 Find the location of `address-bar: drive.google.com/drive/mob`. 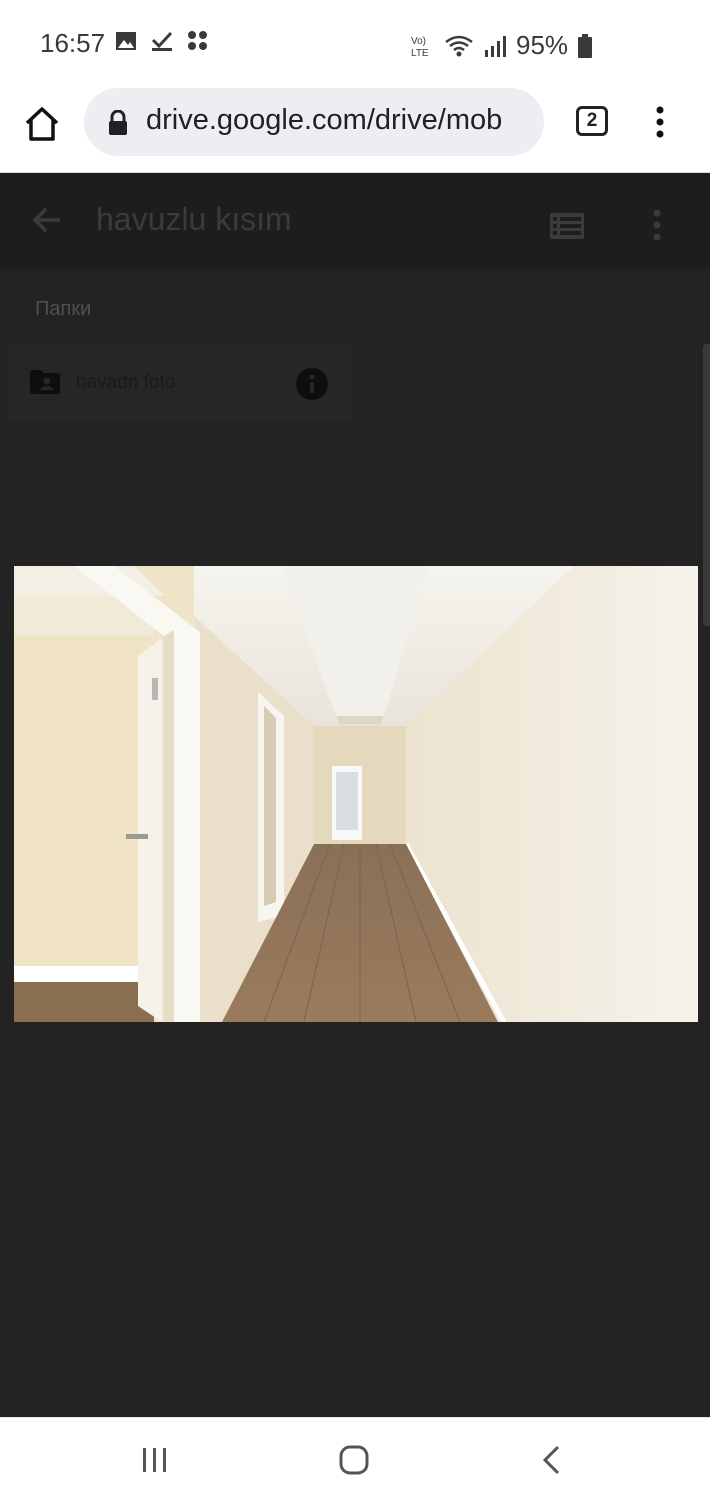

address-bar: drive.google.com/drive/mob is located at coordinates (314, 122).